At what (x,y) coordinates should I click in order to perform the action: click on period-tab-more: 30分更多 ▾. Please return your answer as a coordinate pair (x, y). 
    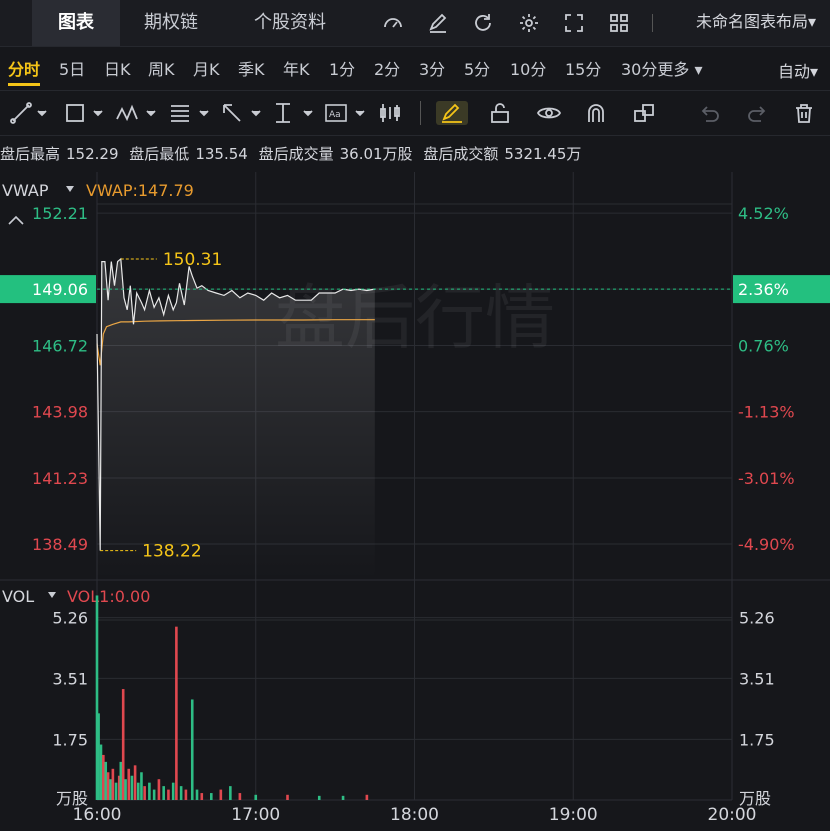
    Looking at the image, I should click on (662, 68).